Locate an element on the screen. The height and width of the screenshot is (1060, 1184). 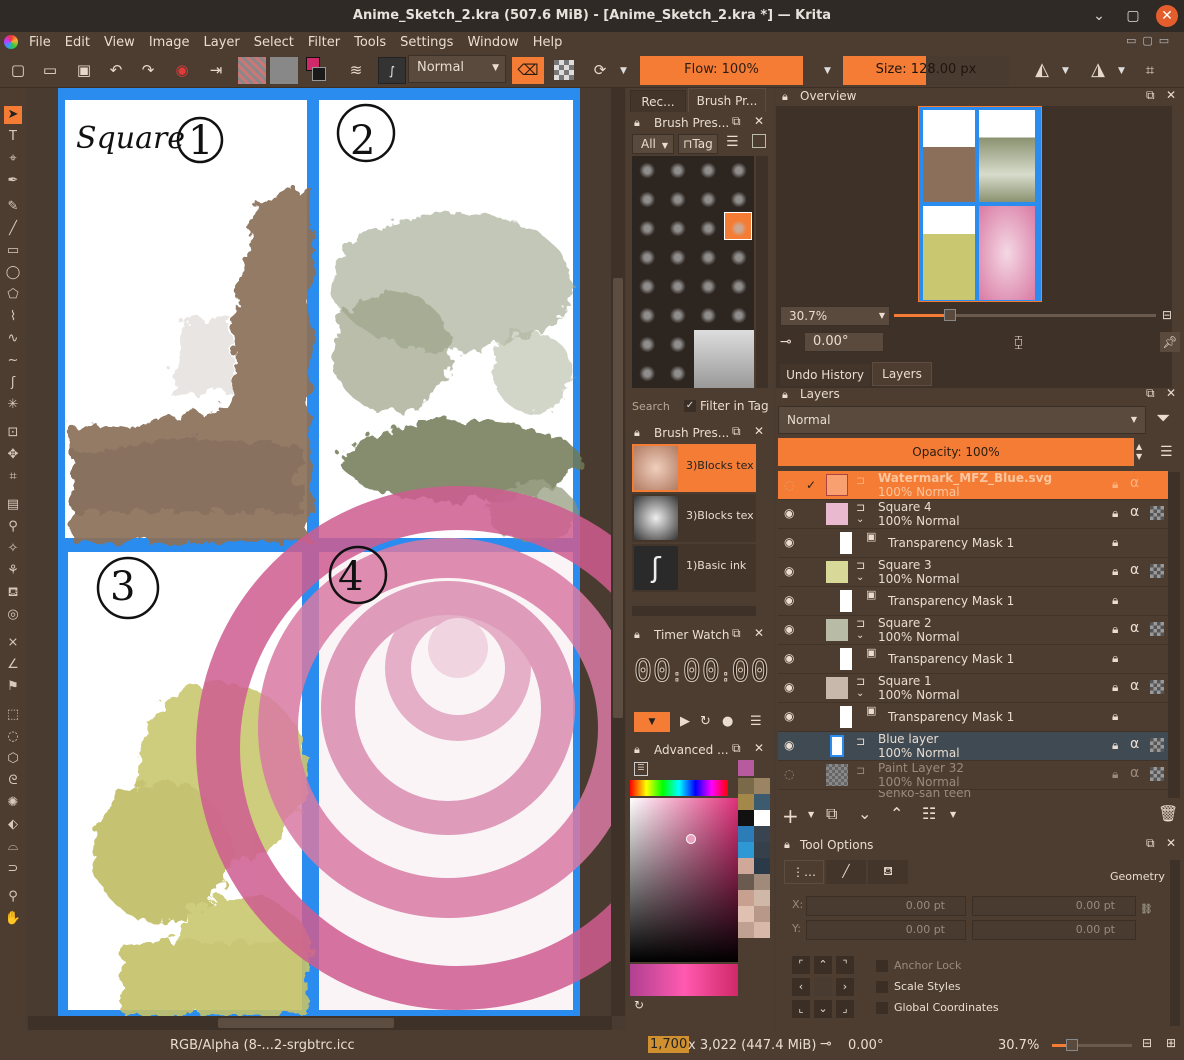
polyline-tool-icon: ⌇ is located at coordinates (13, 317).